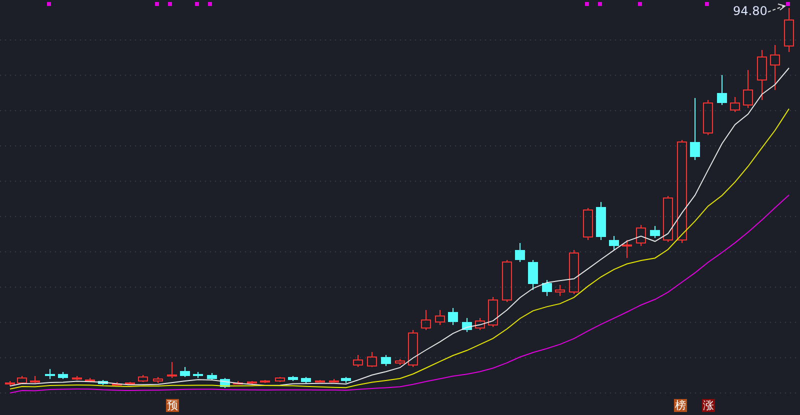  Describe the element at coordinates (777, 8) in the screenshot. I see `leader-line` at that location.